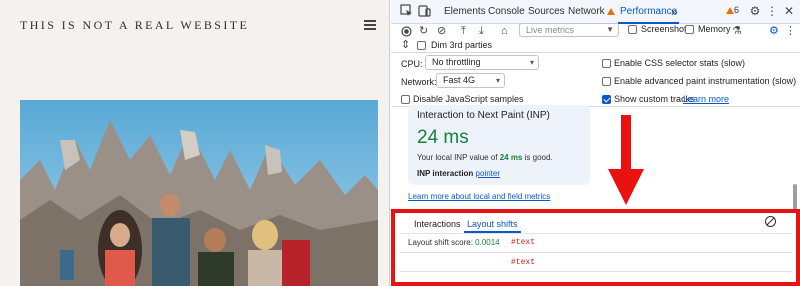 This screenshot has height=286, width=800. I want to click on capture-settings-gear-icon: ⚙, so click(774, 31).